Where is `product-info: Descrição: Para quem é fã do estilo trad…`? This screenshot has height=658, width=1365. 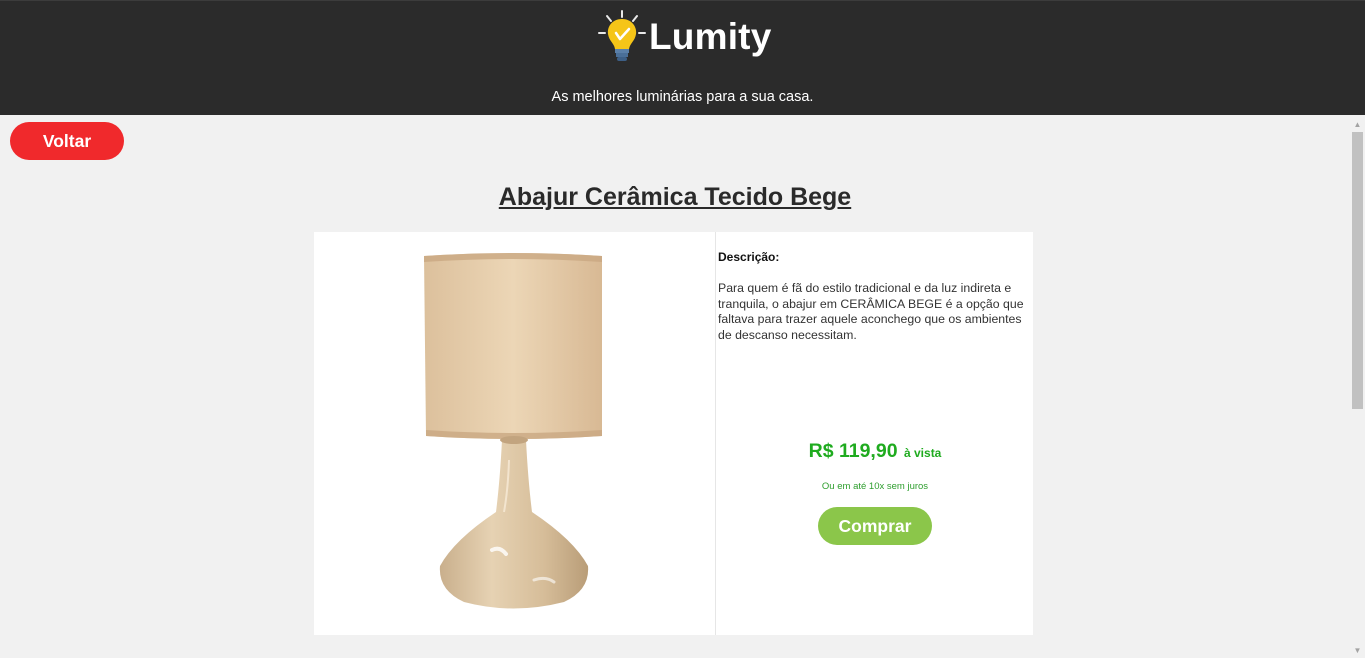 product-info: Descrição: Para quem é fã do estilo trad… is located at coordinates (875, 433).